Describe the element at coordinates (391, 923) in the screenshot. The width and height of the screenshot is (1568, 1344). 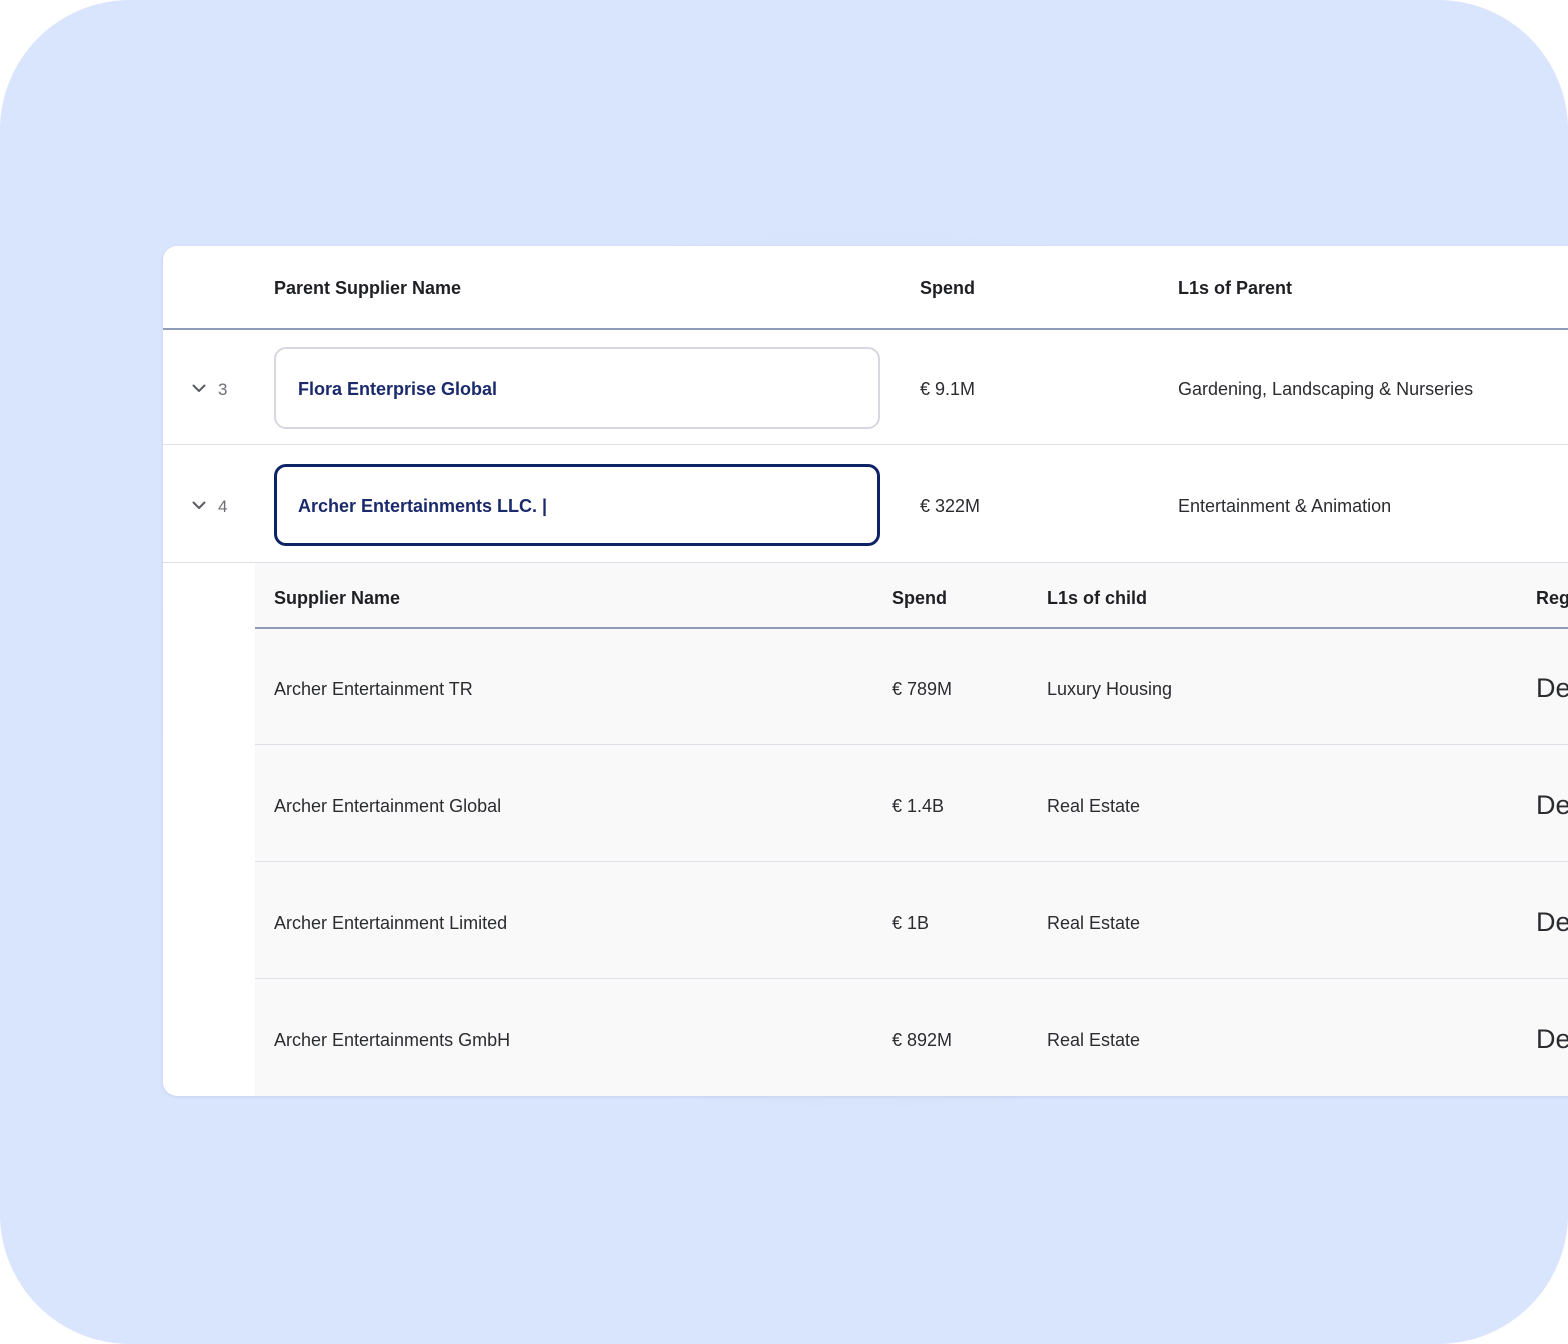
I see `supplier-name: Archer Entertainment Limited` at that location.